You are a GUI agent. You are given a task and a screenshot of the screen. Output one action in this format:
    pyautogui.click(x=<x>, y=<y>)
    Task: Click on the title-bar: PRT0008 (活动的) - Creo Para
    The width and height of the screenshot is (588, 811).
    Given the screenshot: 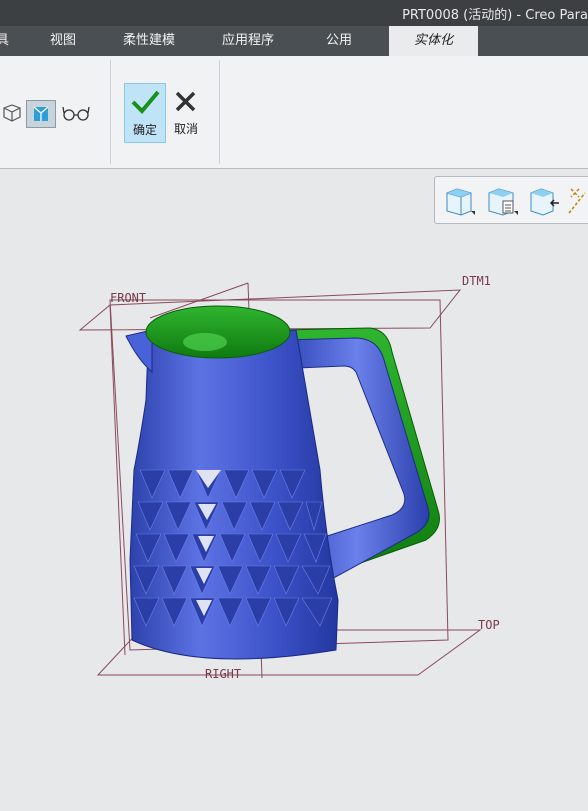 What is the action you would take?
    pyautogui.click(x=294, y=13)
    